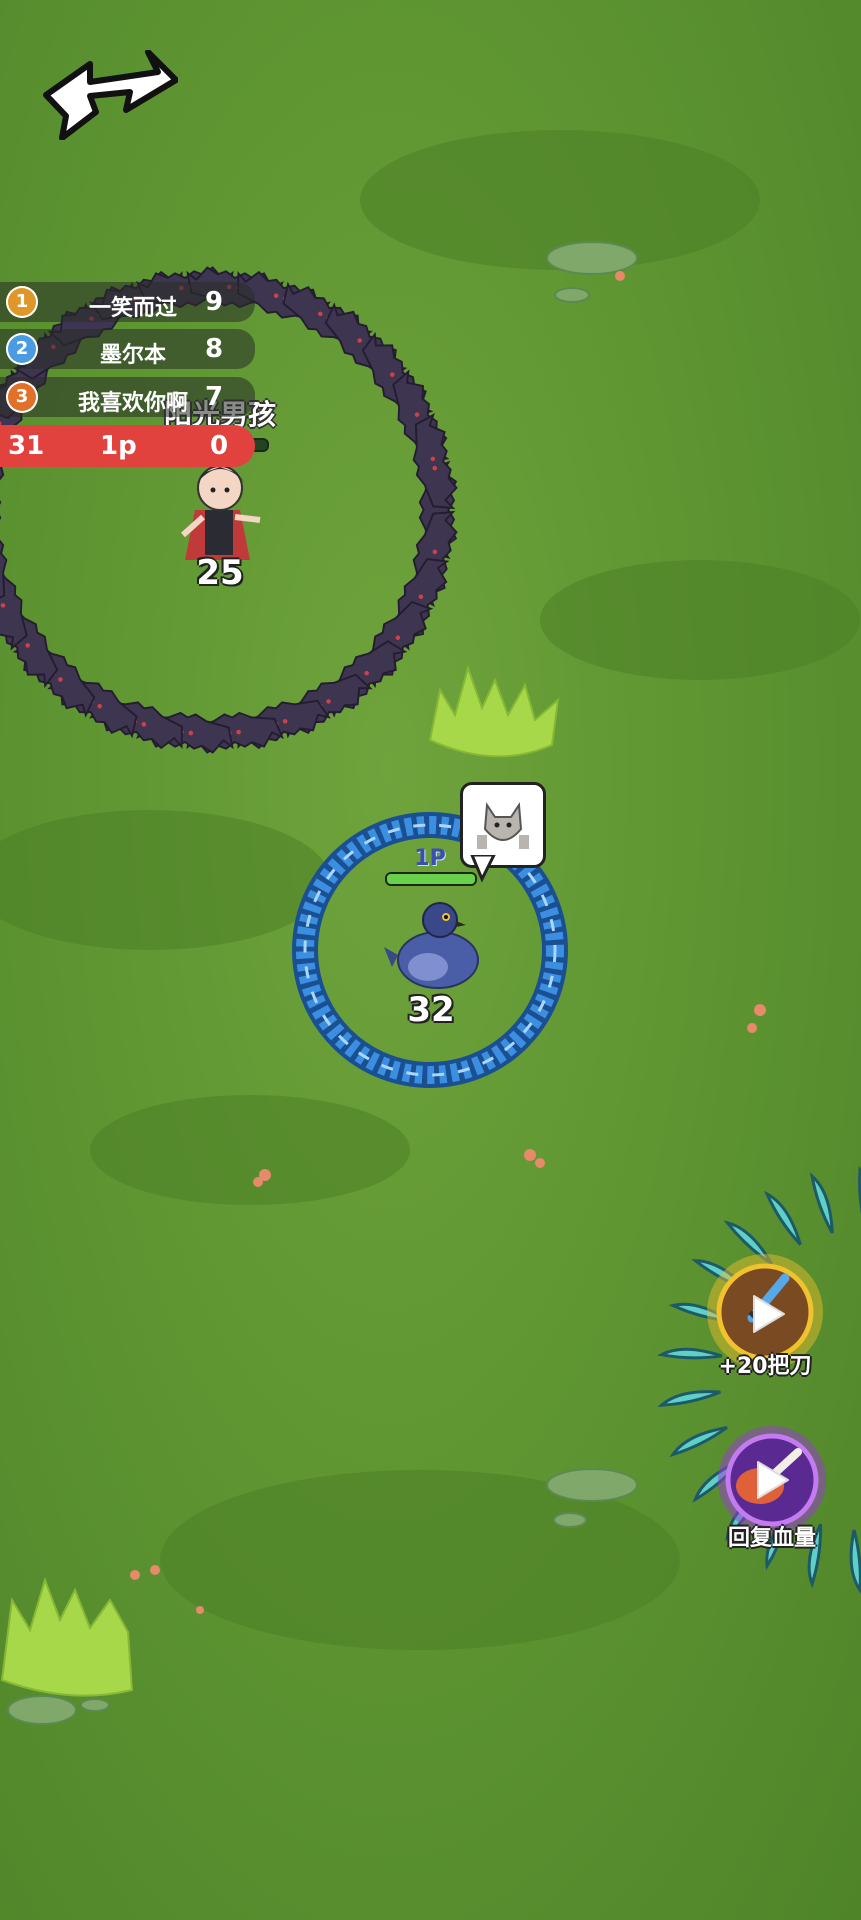 This screenshot has height=1920, width=861. I want to click on leaderboard-name: 我喜欢你啊, so click(132, 403).